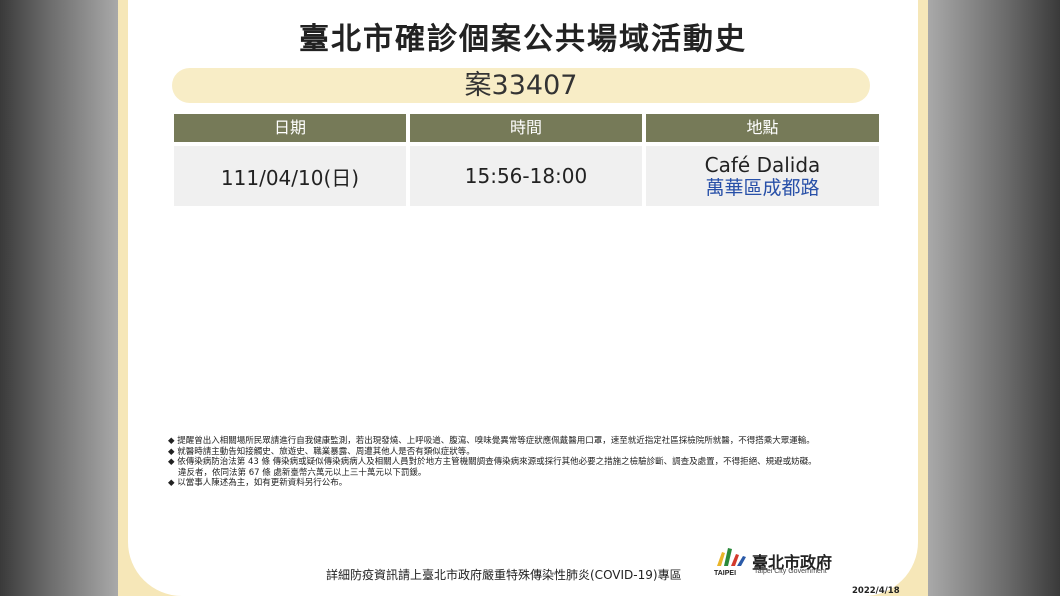 The height and width of the screenshot is (596, 1060). What do you see at coordinates (302, 472) in the screenshot?
I see `note-penalty: 違反者，依同法第 67 條 處新臺幣六萬元以上三十萬元以下罰鍰。` at bounding box center [302, 472].